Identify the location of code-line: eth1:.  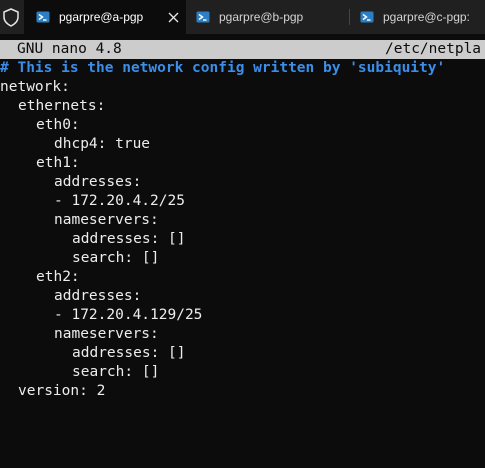
(58, 163).